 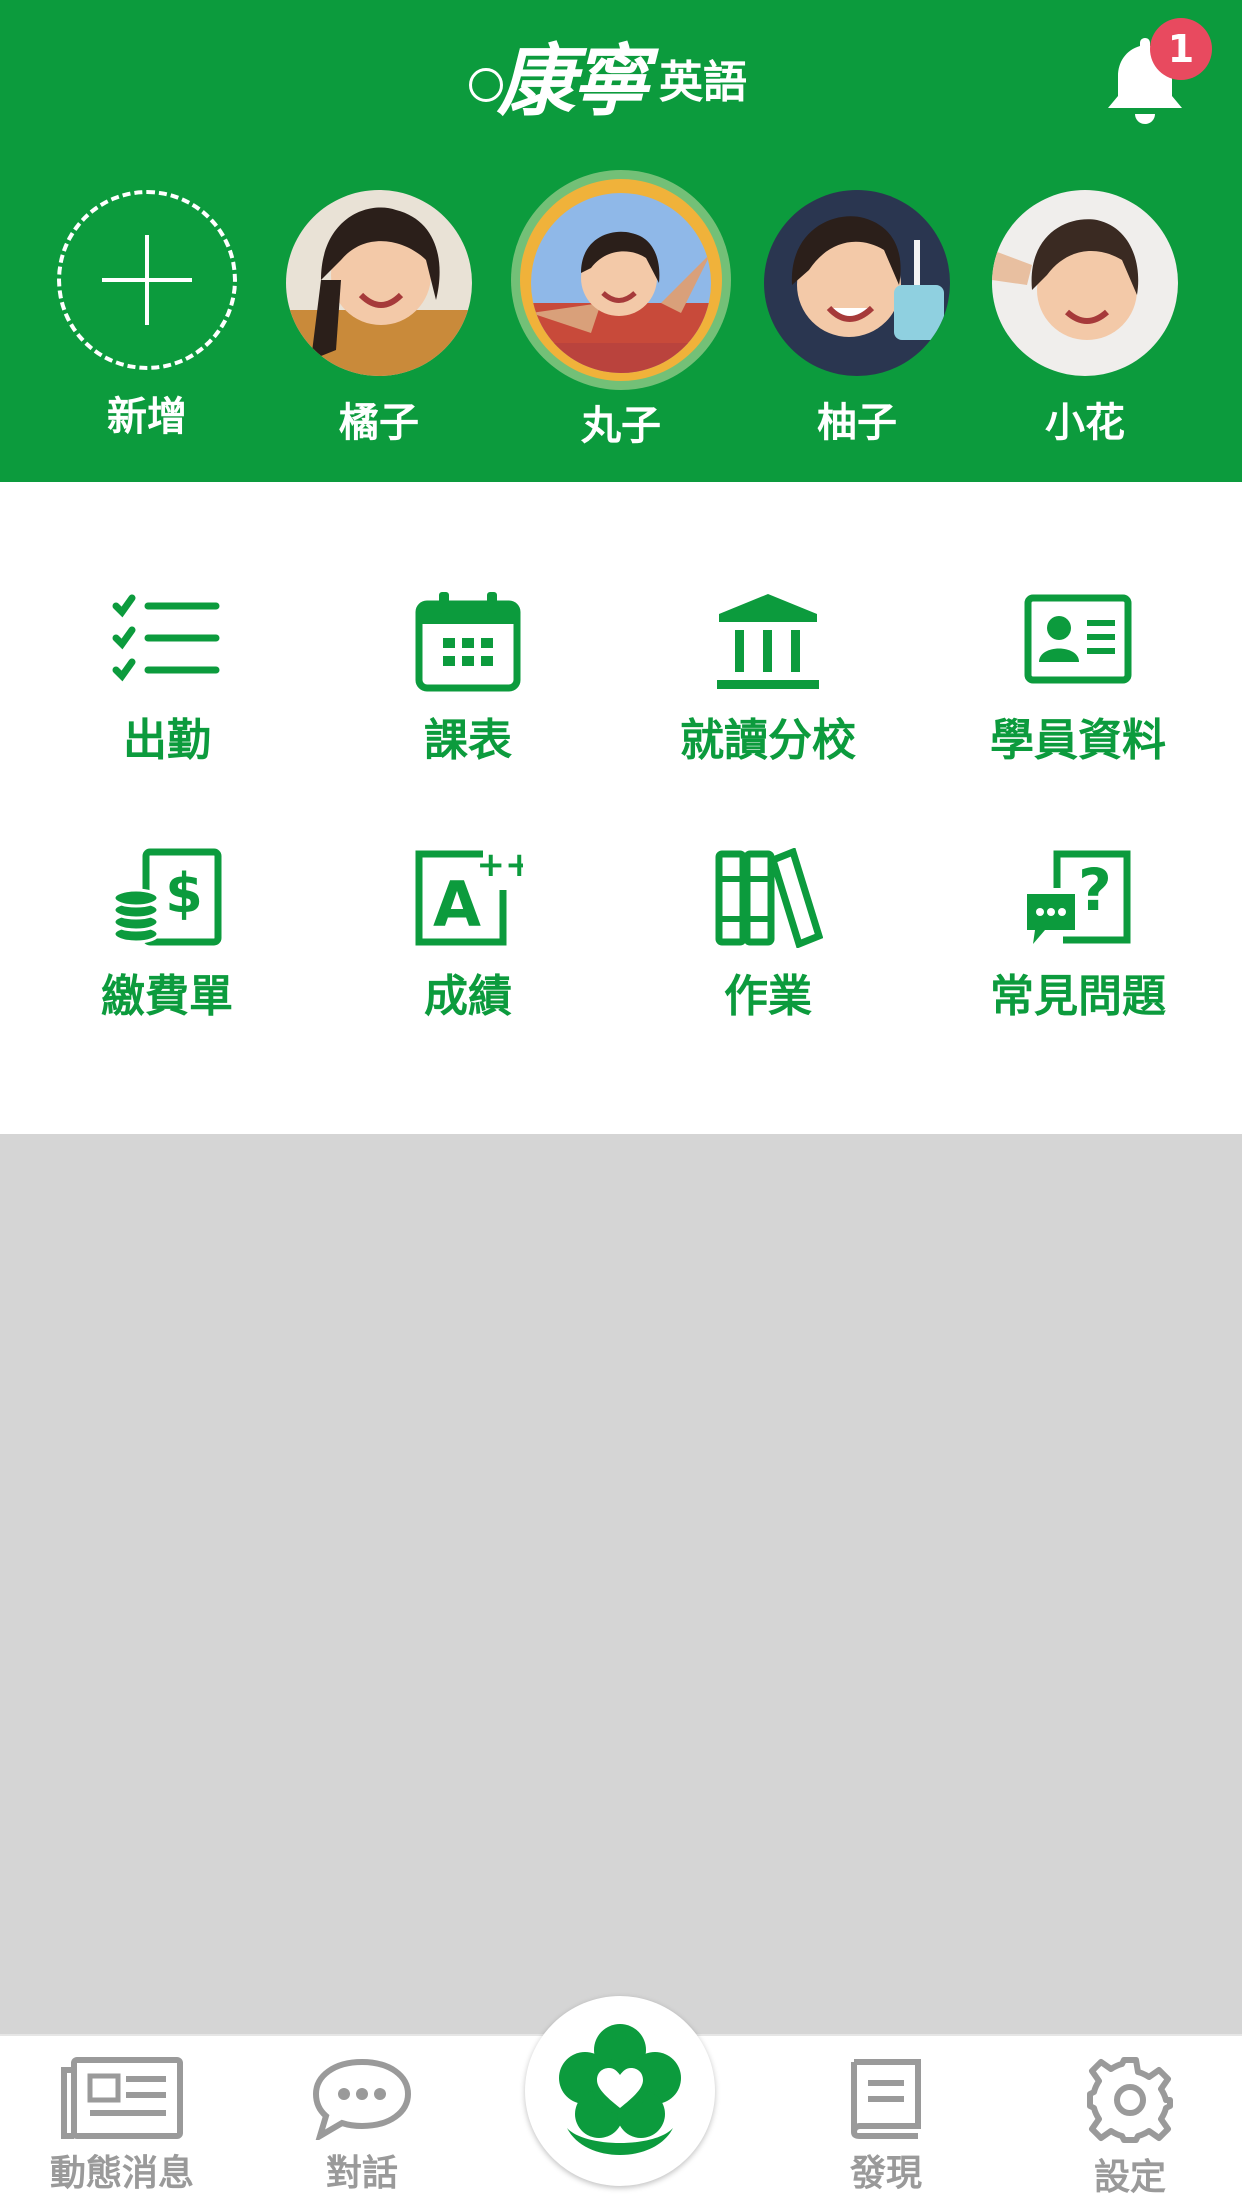 I want to click on logo-emblem-icon, so click(x=486, y=85).